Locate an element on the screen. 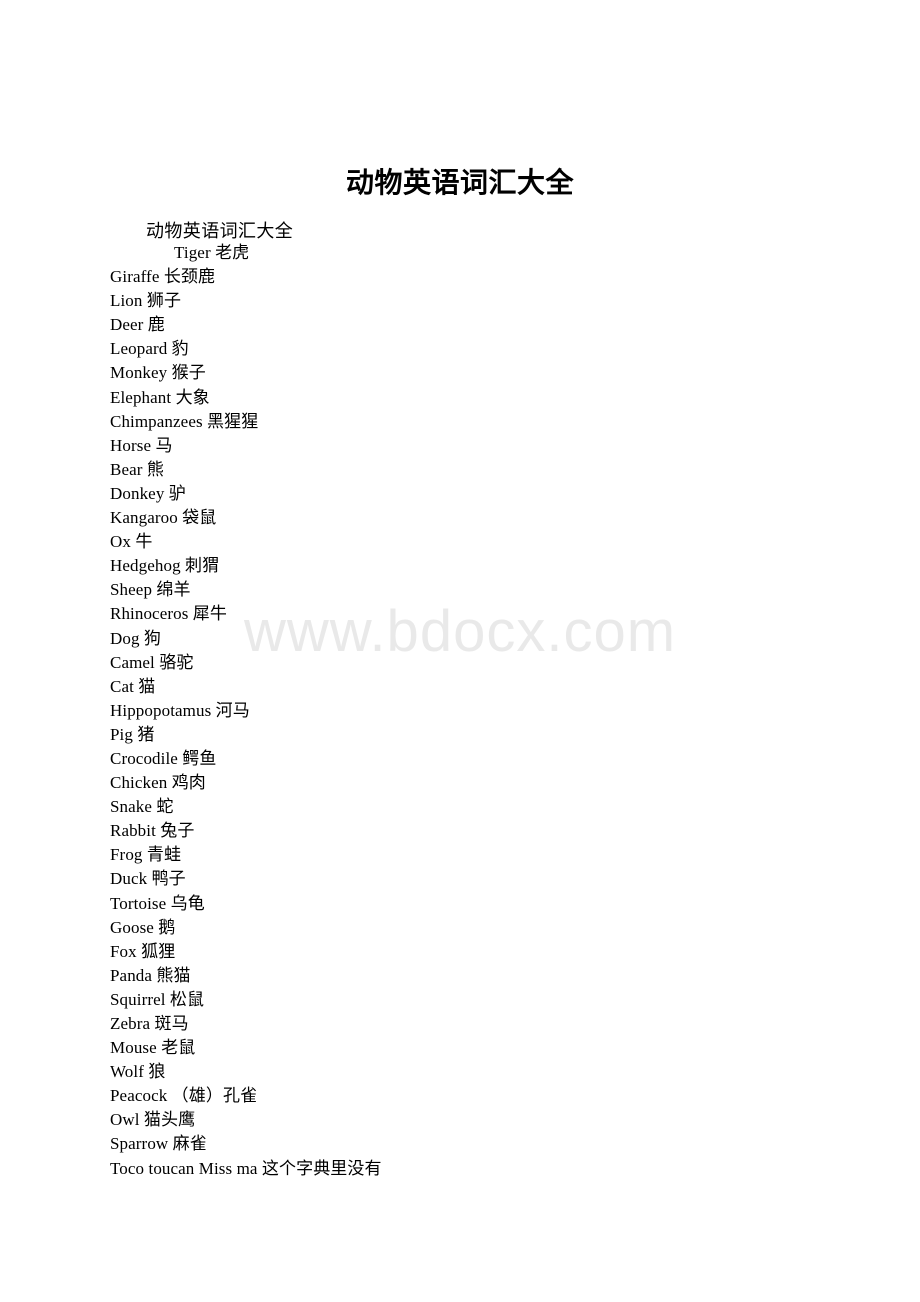 The height and width of the screenshot is (1302, 920). vocabulary-entry: Fox 狐狸 is located at coordinates (143, 951).